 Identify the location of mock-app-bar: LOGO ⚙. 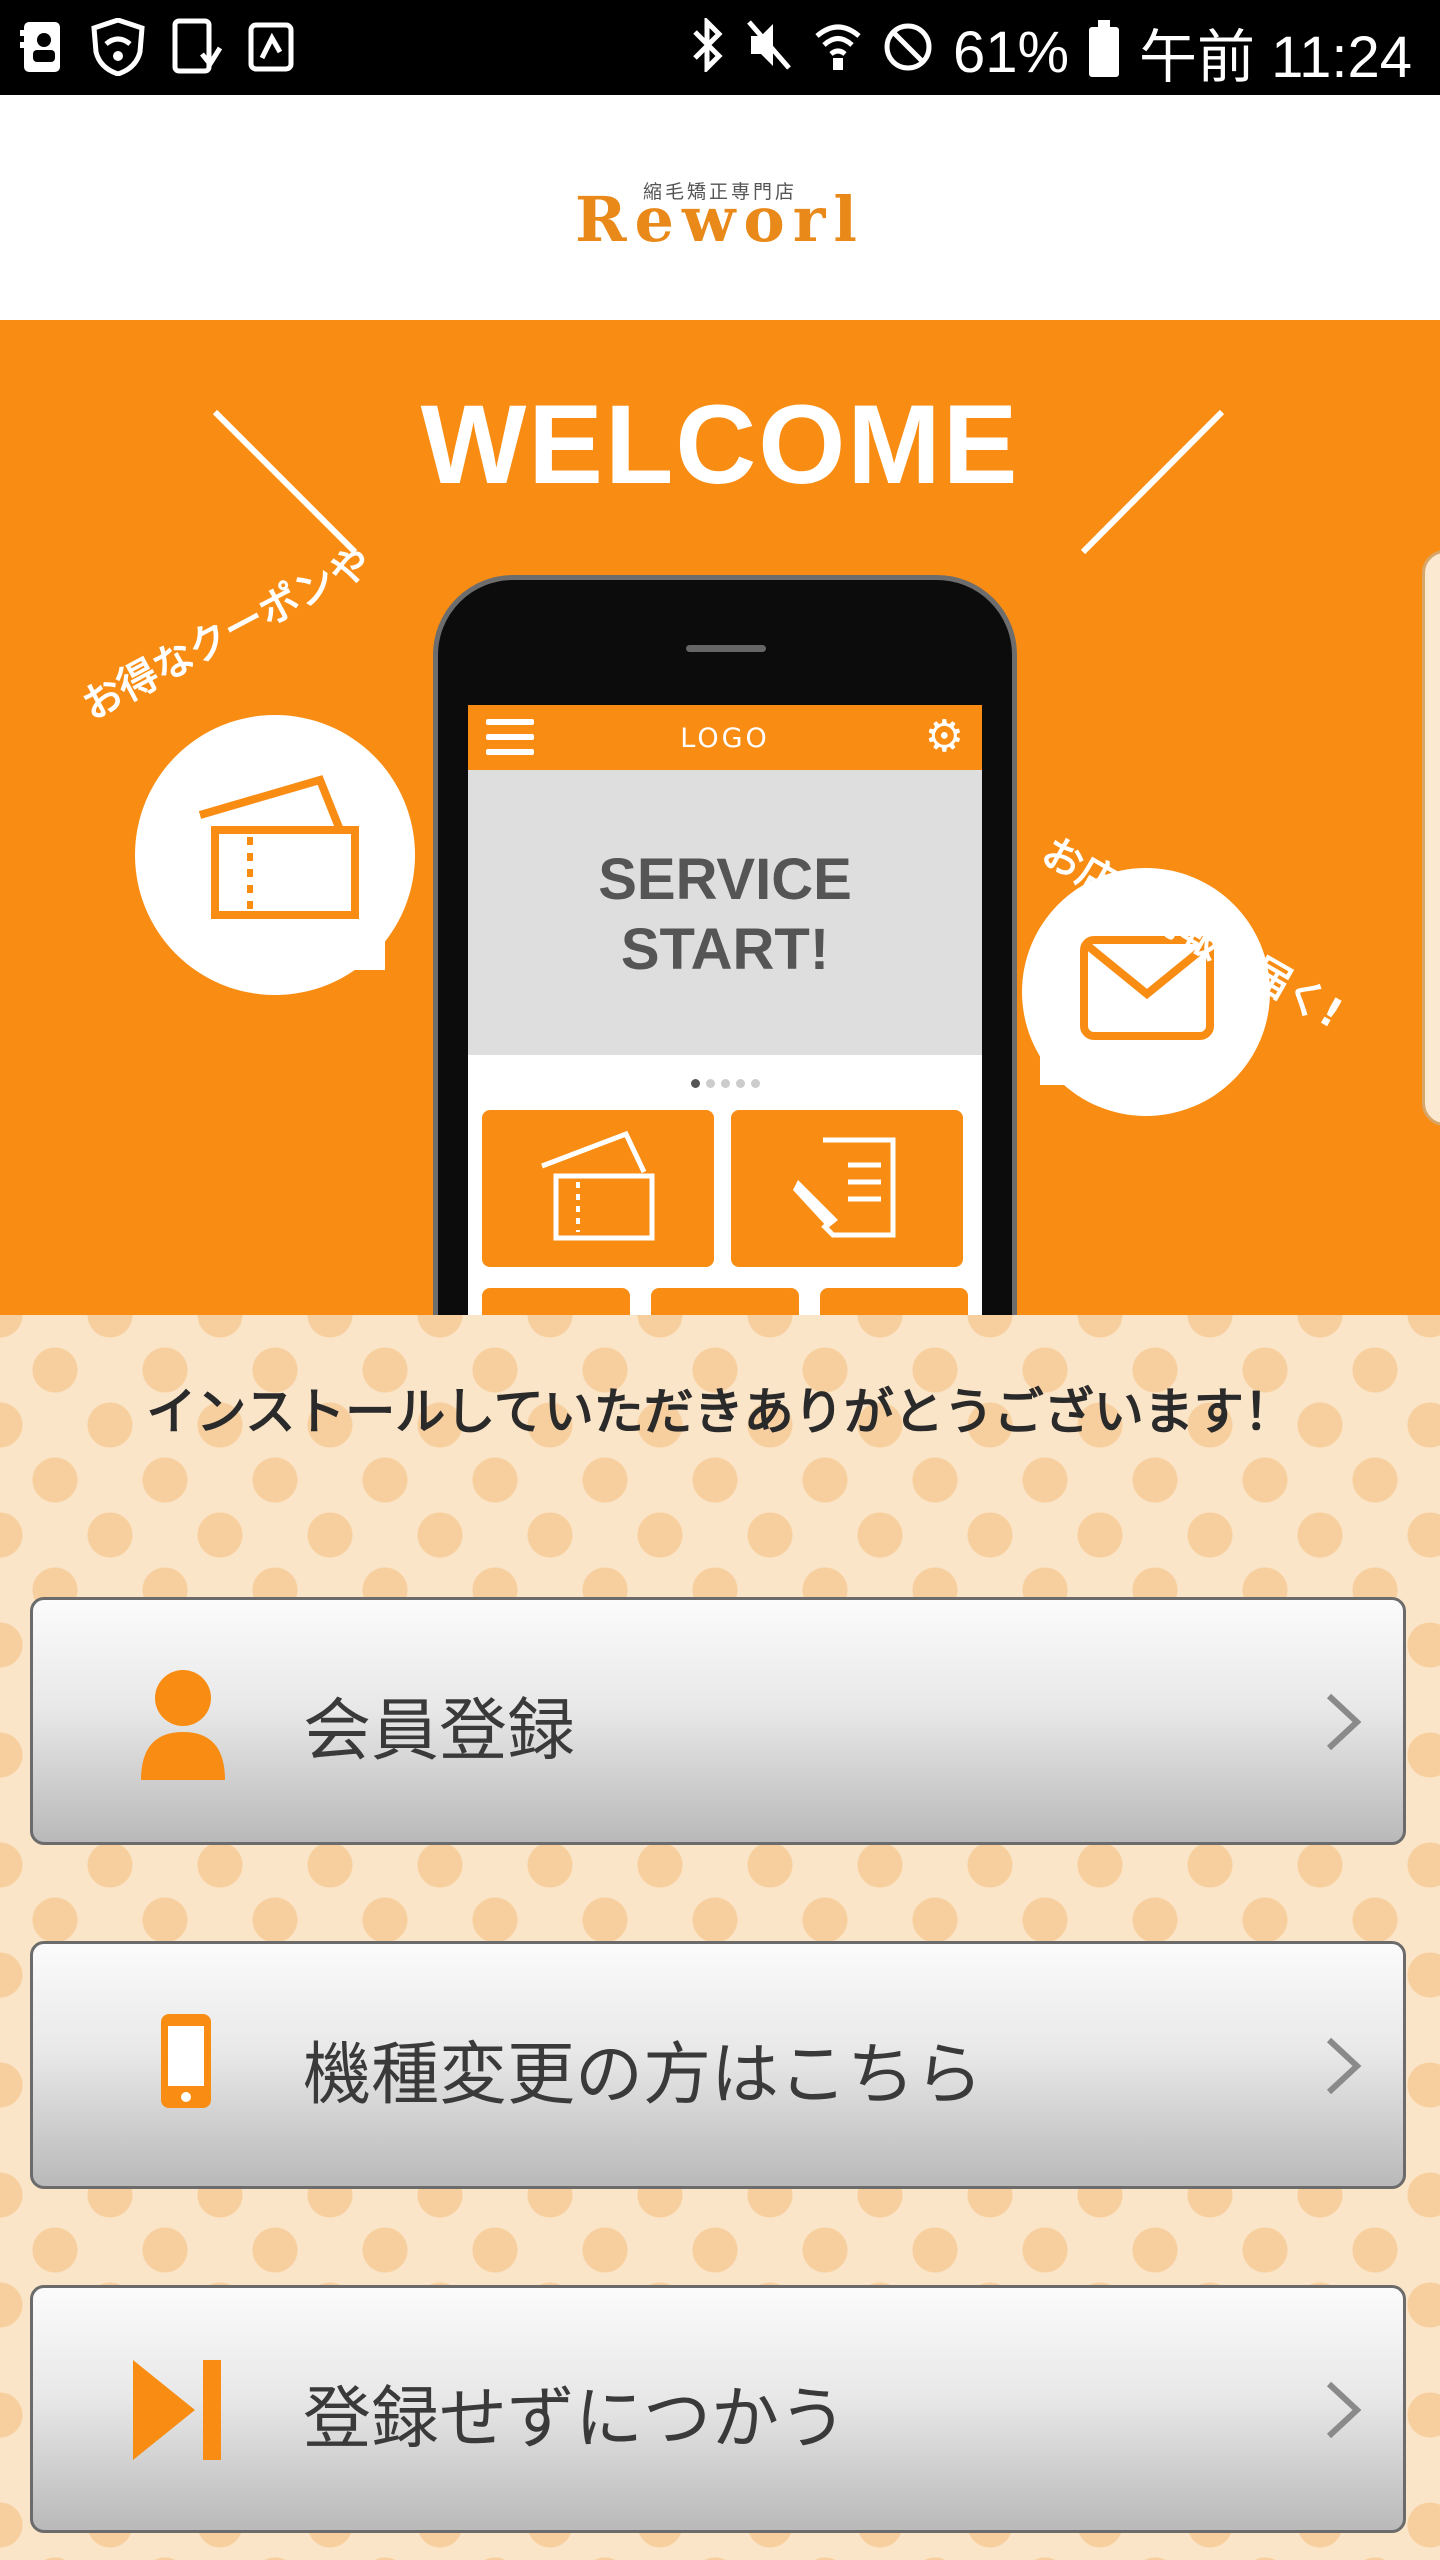
(725, 737).